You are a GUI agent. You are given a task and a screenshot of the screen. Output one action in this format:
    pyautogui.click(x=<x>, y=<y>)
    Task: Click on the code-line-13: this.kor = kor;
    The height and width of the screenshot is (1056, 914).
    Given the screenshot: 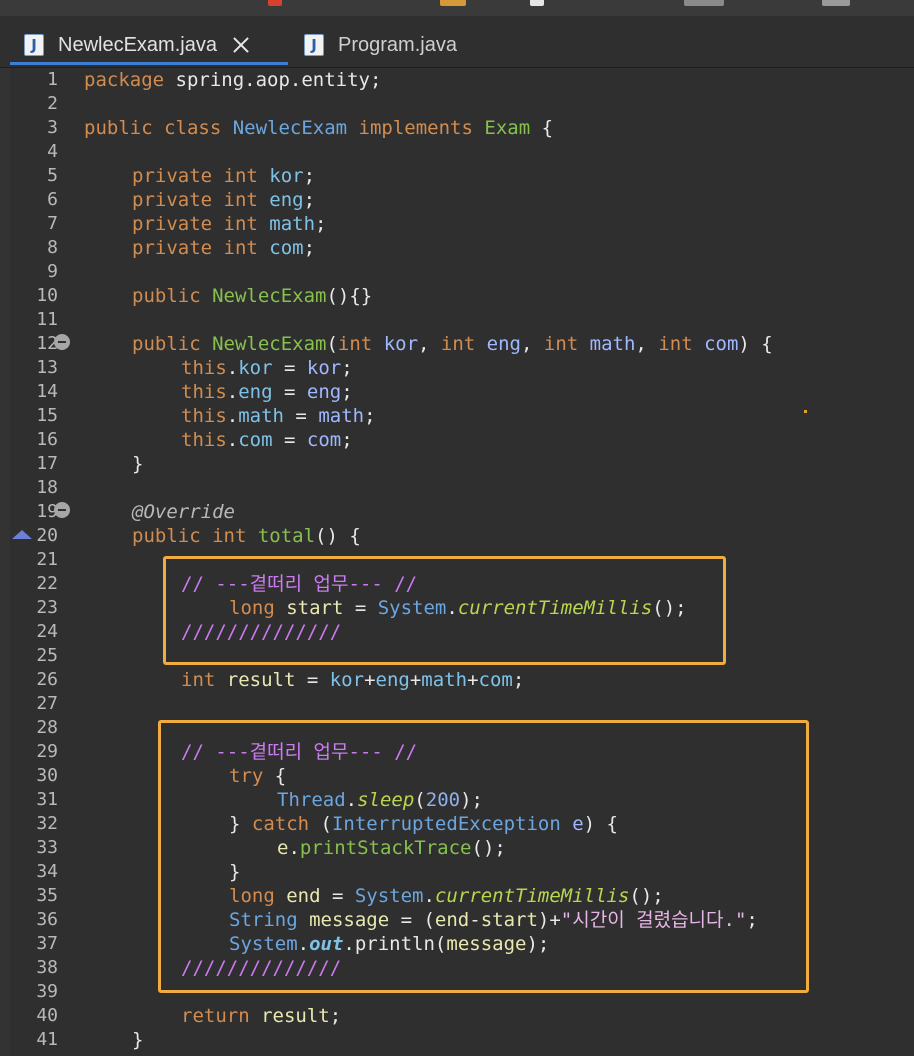 What is the action you would take?
    pyautogui.click(x=267, y=368)
    